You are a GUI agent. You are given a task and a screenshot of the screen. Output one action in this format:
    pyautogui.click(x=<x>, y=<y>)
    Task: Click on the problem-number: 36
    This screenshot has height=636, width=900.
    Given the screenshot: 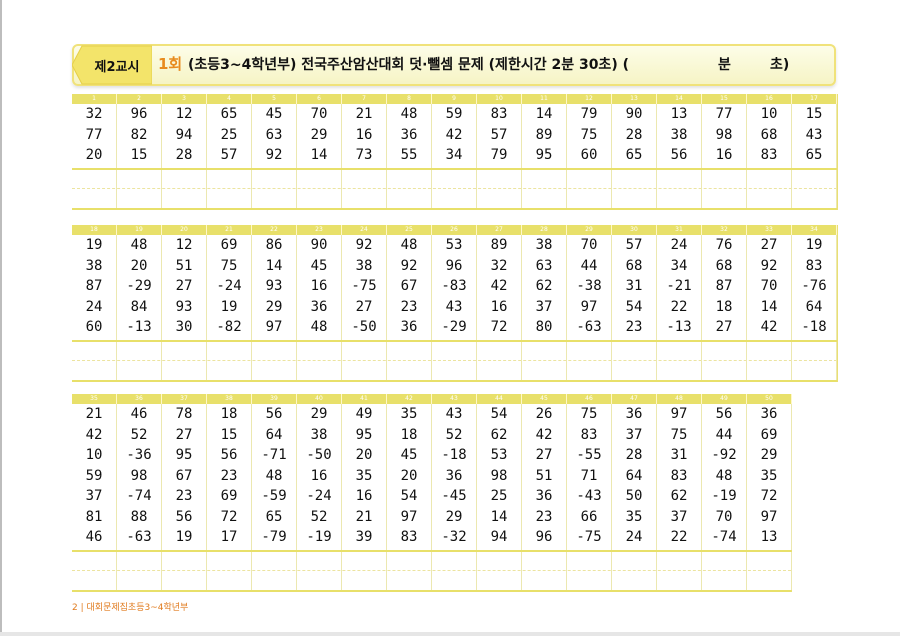 What is the action you would take?
    pyautogui.click(x=139, y=399)
    